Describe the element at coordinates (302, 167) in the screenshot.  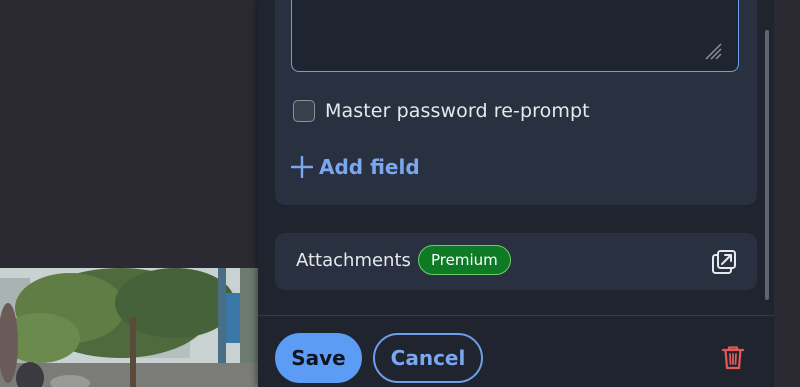
I see `plus-icon` at that location.